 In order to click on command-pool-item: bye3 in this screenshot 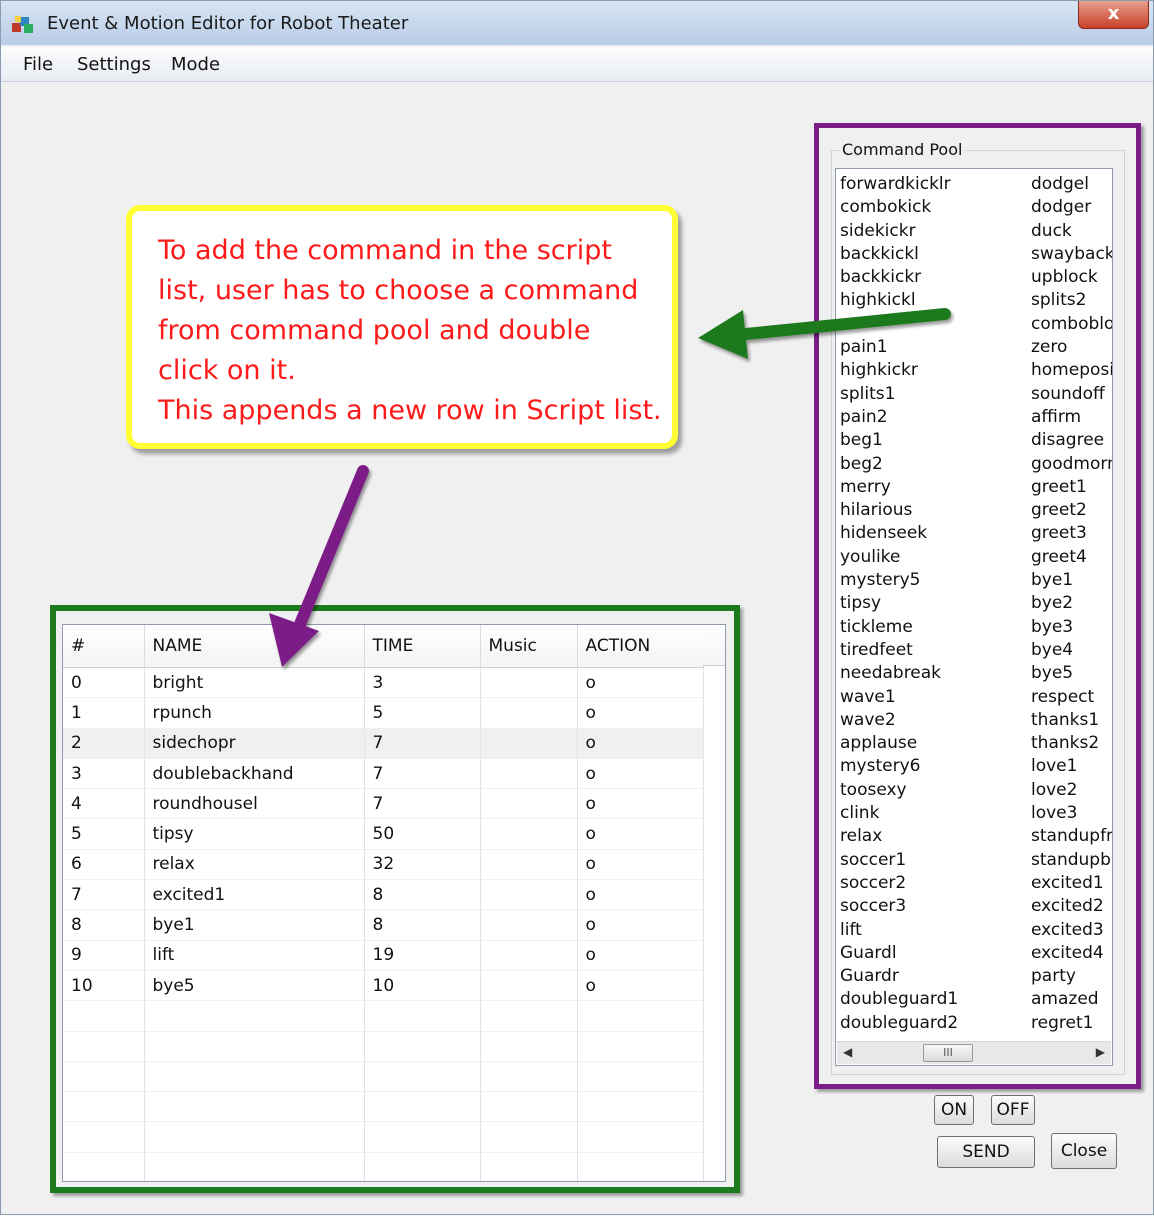, I will do `click(1071, 627)`.